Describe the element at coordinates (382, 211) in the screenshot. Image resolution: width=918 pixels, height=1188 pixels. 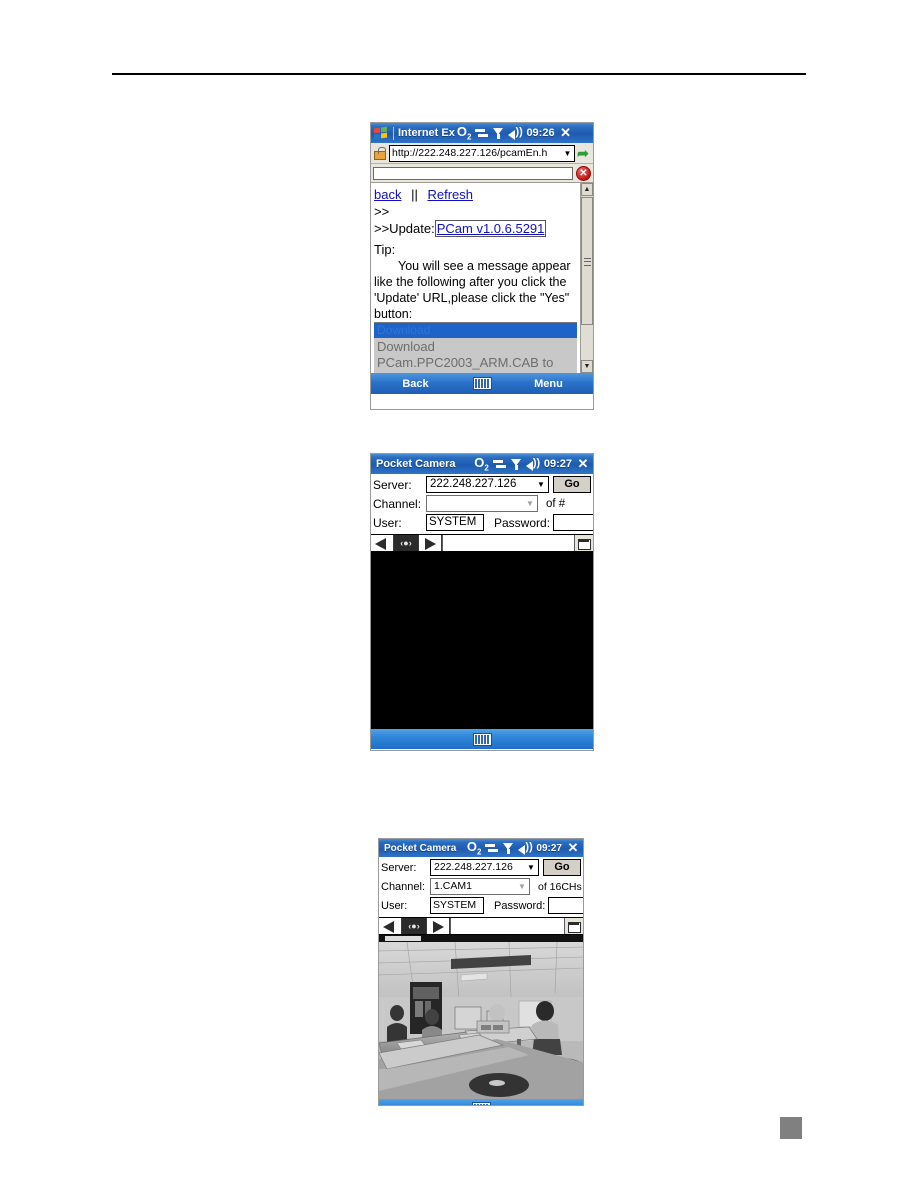
I see `arrow-line: >>` at that location.